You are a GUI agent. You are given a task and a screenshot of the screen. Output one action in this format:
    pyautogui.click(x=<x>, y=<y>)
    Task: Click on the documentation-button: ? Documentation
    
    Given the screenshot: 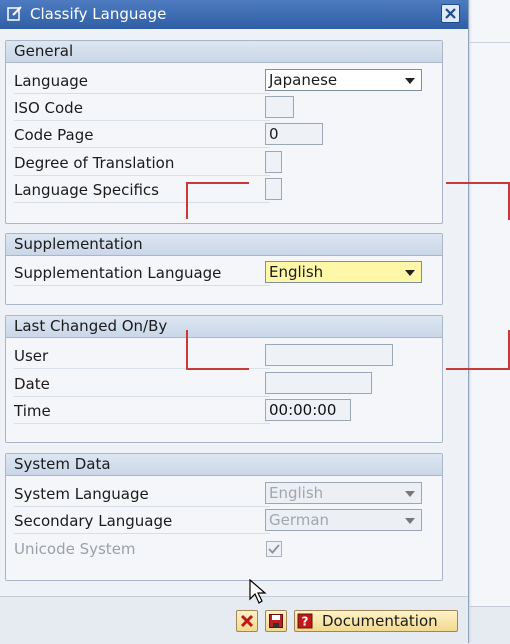 What is the action you would take?
    pyautogui.click(x=376, y=621)
    